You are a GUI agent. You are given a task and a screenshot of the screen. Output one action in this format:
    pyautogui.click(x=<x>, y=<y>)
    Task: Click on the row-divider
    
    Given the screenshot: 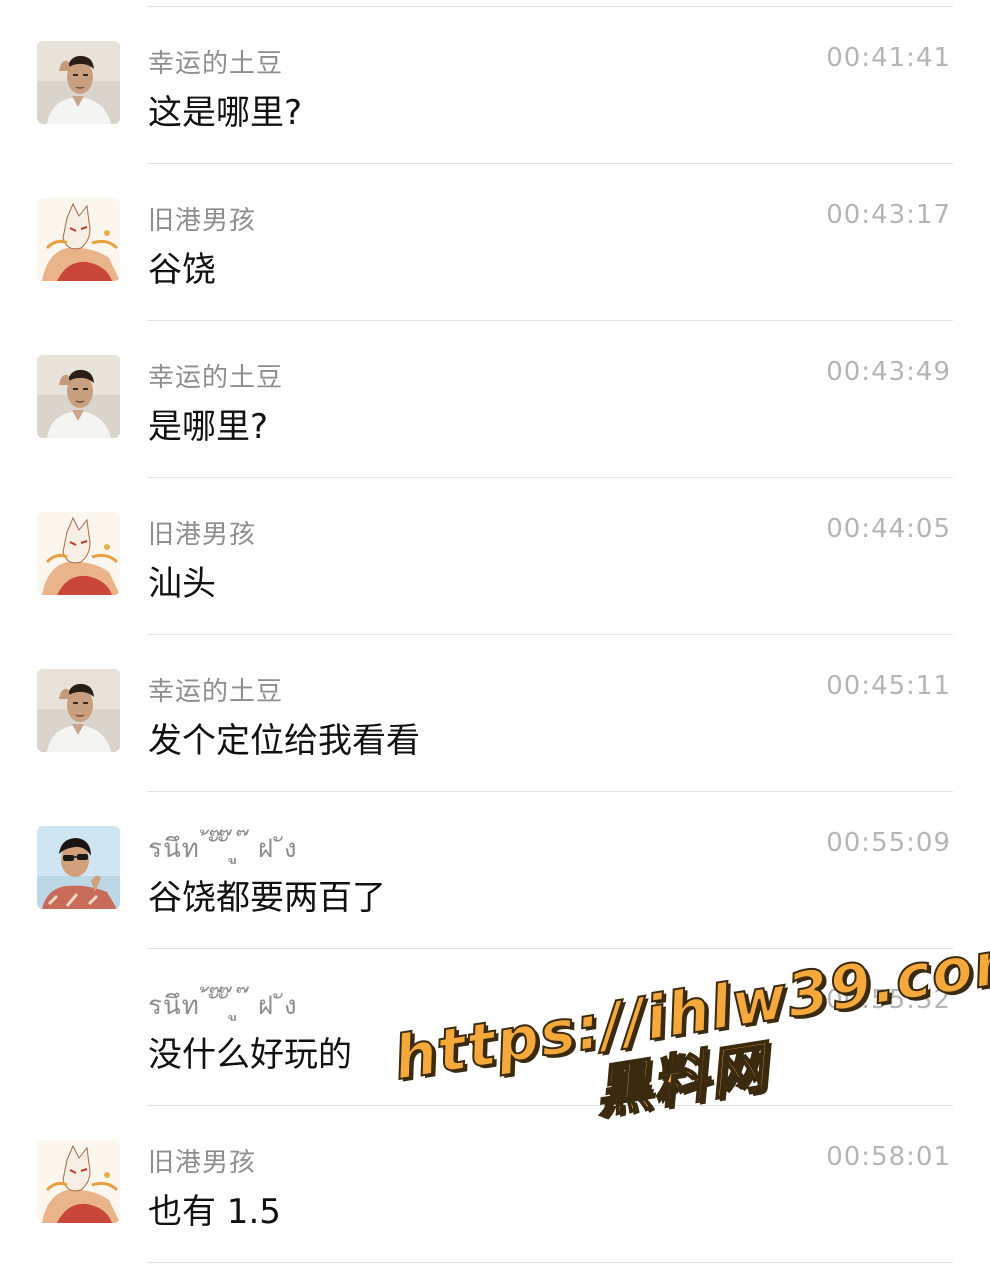 What is the action you would take?
    pyautogui.click(x=550, y=1262)
    